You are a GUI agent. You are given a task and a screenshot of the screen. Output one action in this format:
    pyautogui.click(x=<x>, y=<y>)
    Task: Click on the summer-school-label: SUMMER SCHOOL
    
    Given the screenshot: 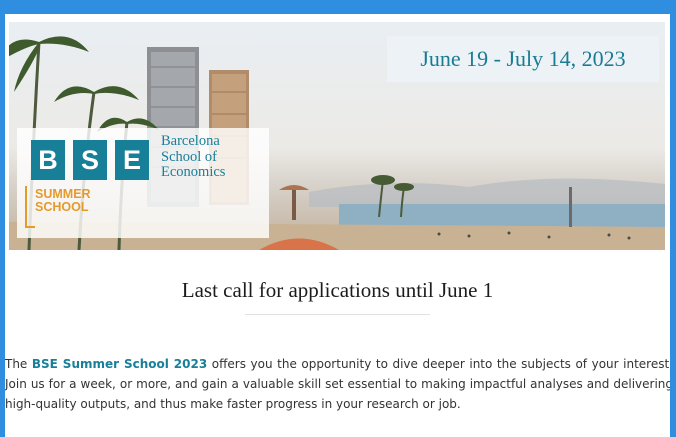 What is the action you would take?
    pyautogui.click(x=63, y=201)
    